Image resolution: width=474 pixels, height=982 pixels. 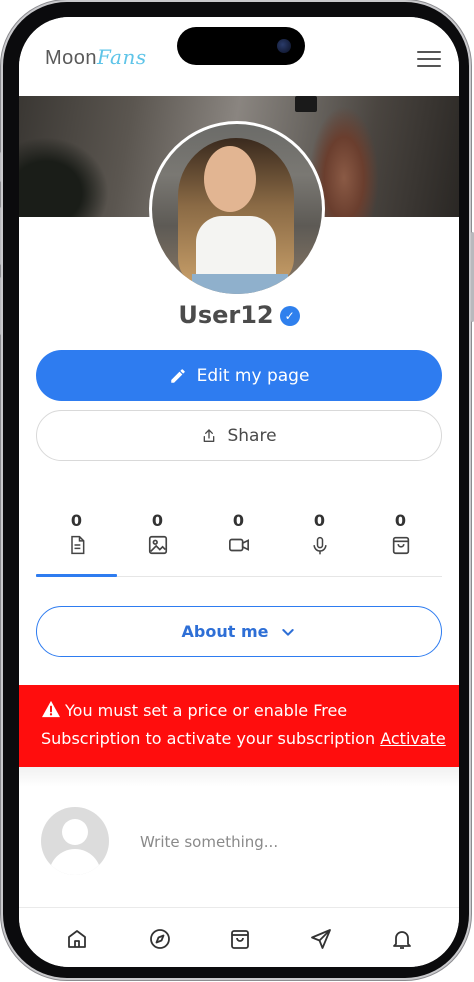 I want to click on stat-videos-count: 0, so click(x=238, y=520).